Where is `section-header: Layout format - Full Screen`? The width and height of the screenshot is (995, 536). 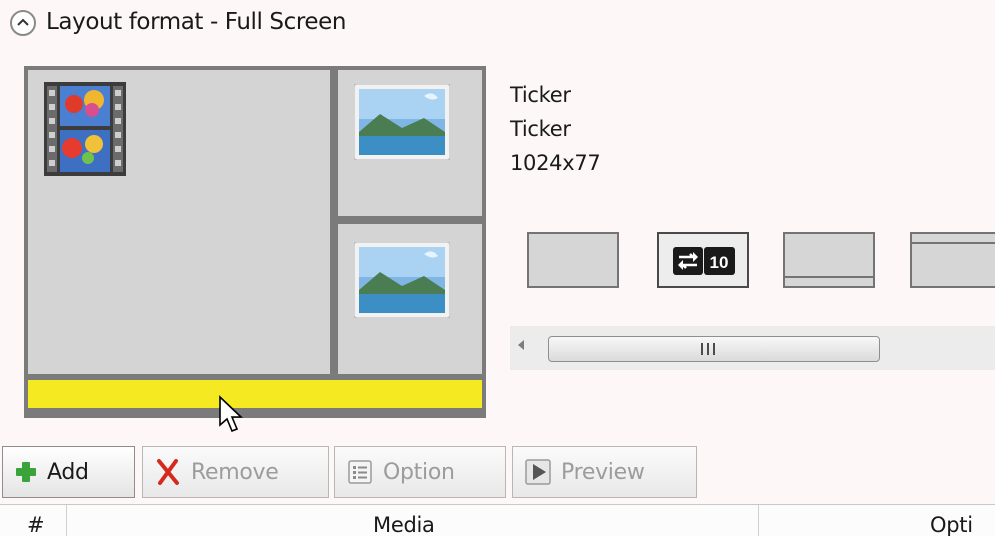
section-header: Layout format - Full Screen is located at coordinates (497, 22).